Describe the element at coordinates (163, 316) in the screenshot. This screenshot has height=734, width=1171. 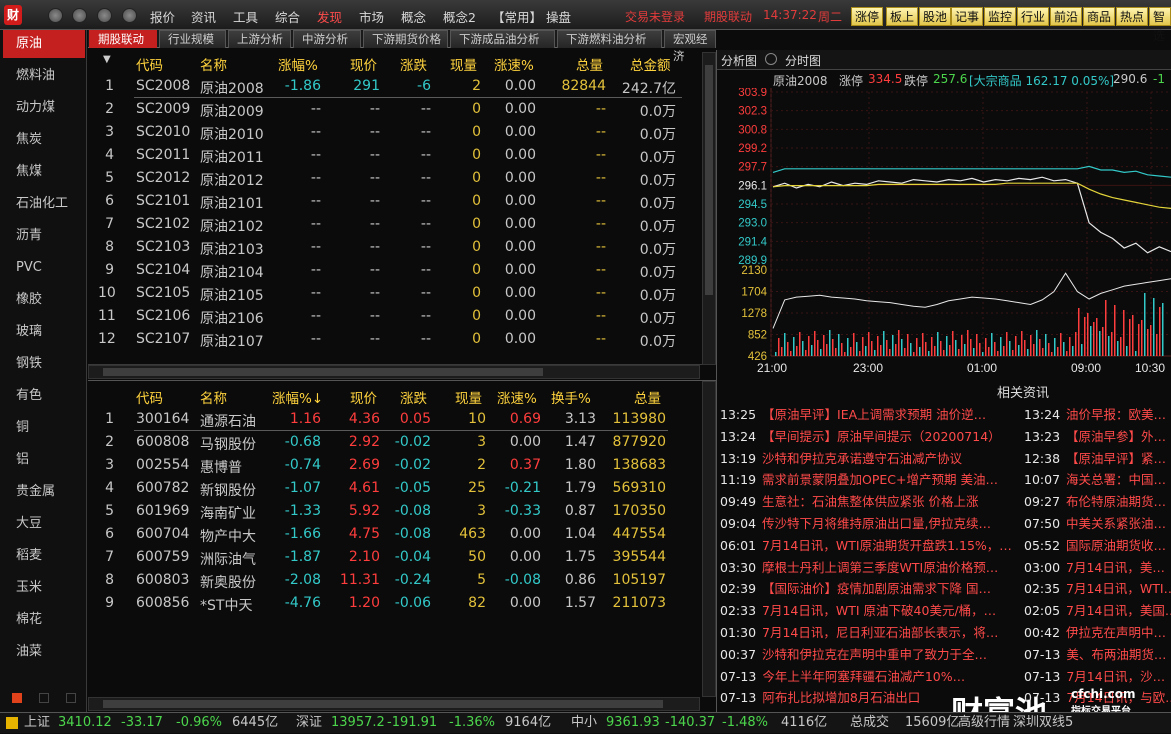
I see `futures-code-cell: SC2106` at that location.